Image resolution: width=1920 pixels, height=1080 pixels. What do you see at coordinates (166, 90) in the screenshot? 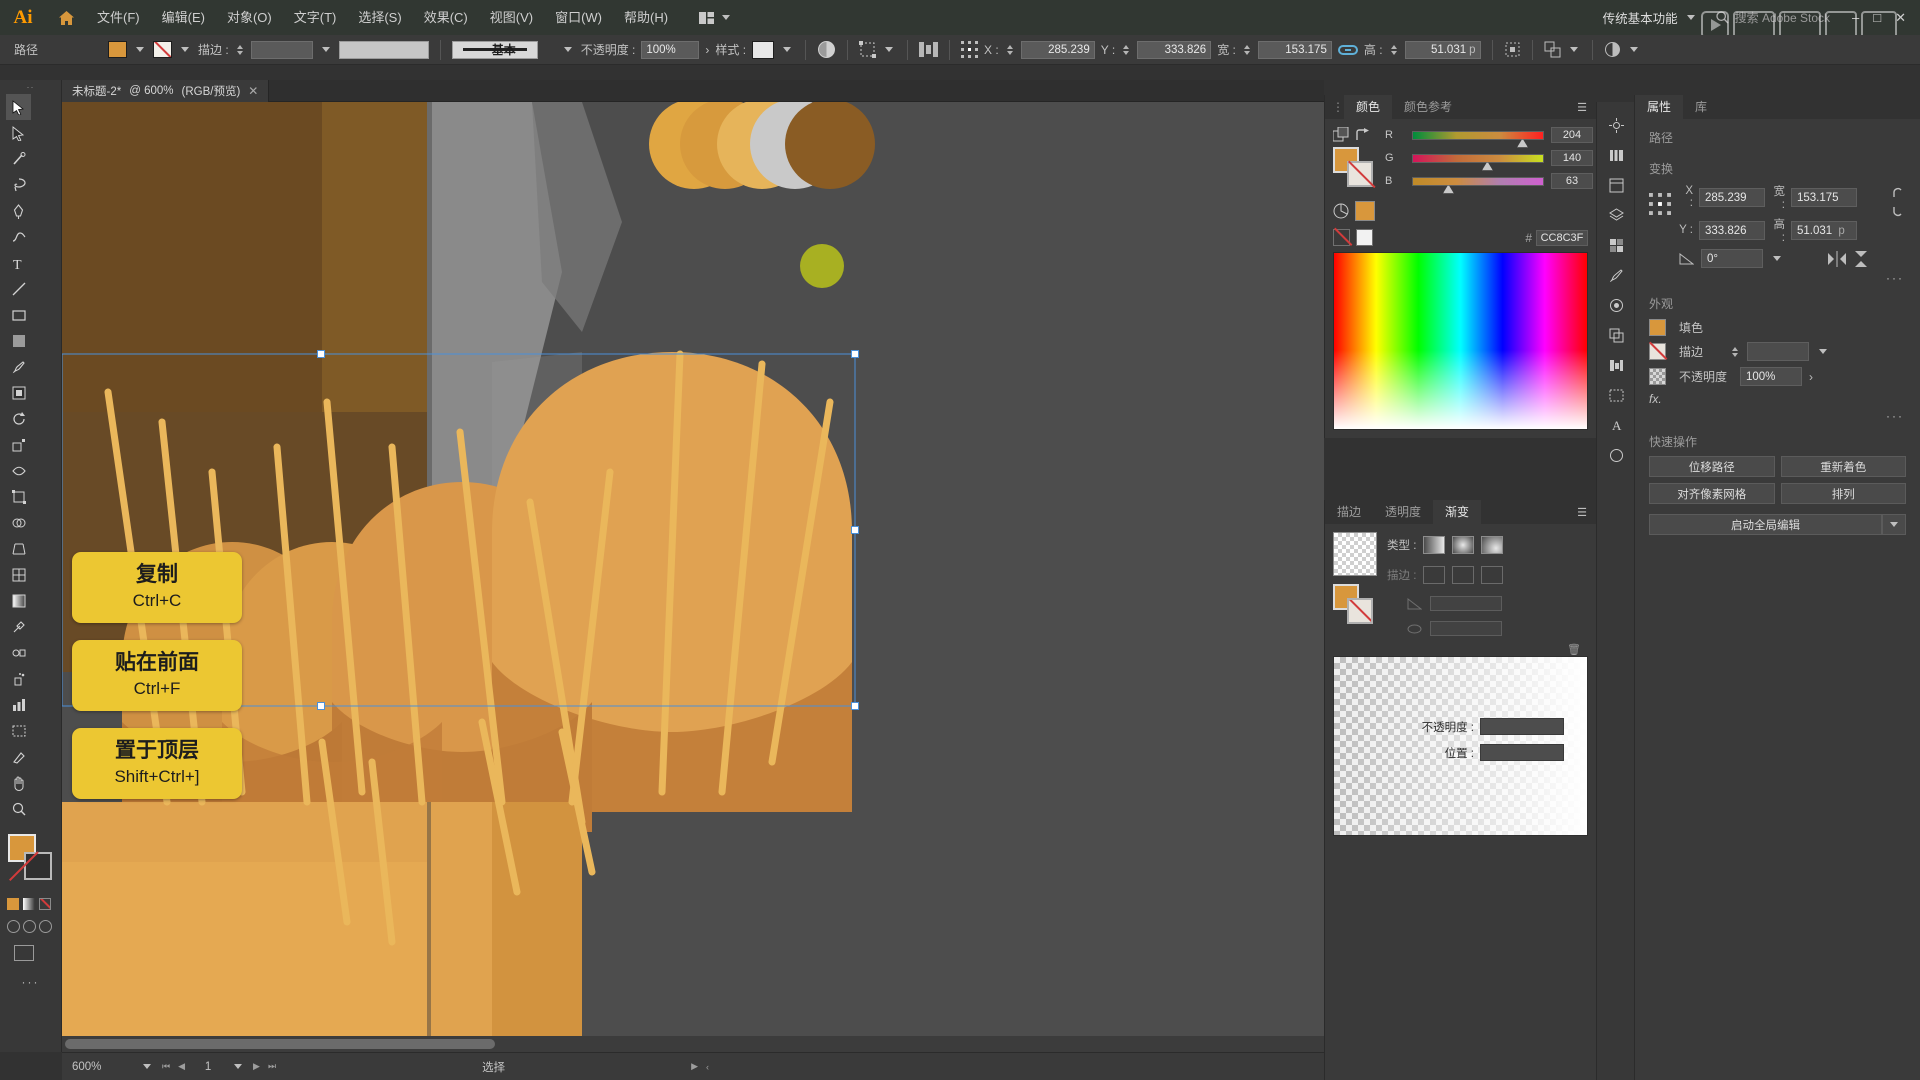
I see `document-tab: 未标题-2* @ 600% (RGB/预览) ✕` at bounding box center [166, 90].